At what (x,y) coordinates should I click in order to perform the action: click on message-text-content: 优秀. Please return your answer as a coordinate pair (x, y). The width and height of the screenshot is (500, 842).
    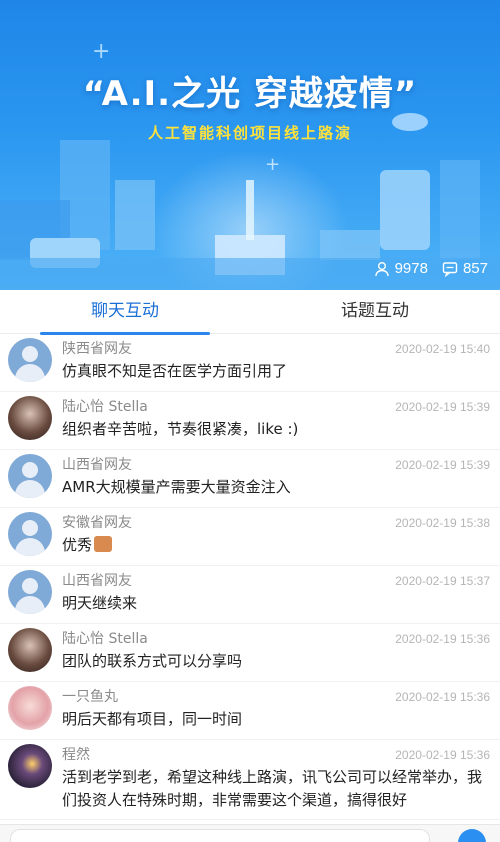
    Looking at the image, I should click on (77, 545).